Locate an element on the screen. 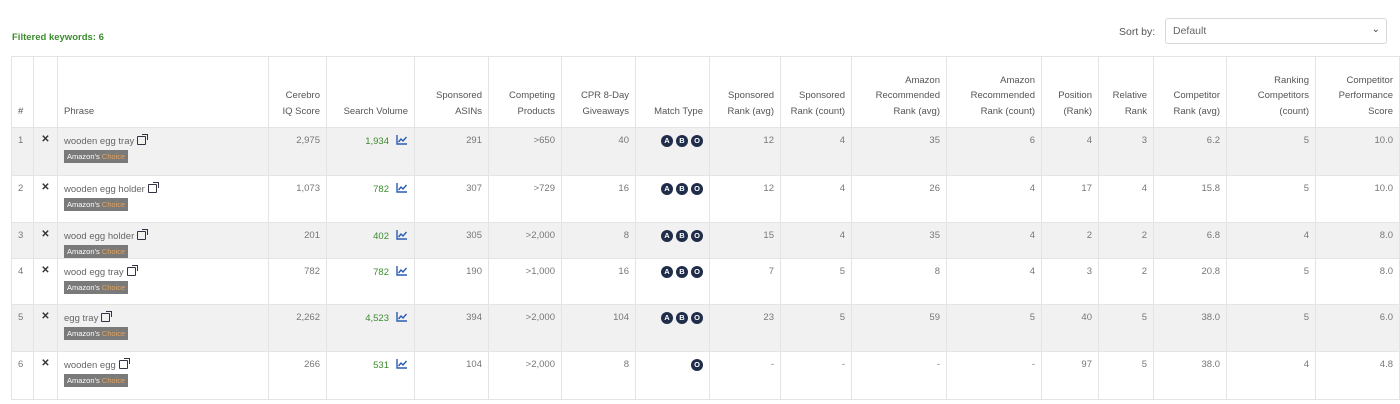 Image resolution: width=1400 pixels, height=404 pixels. sponsored-rank-count: 5 is located at coordinates (816, 328).